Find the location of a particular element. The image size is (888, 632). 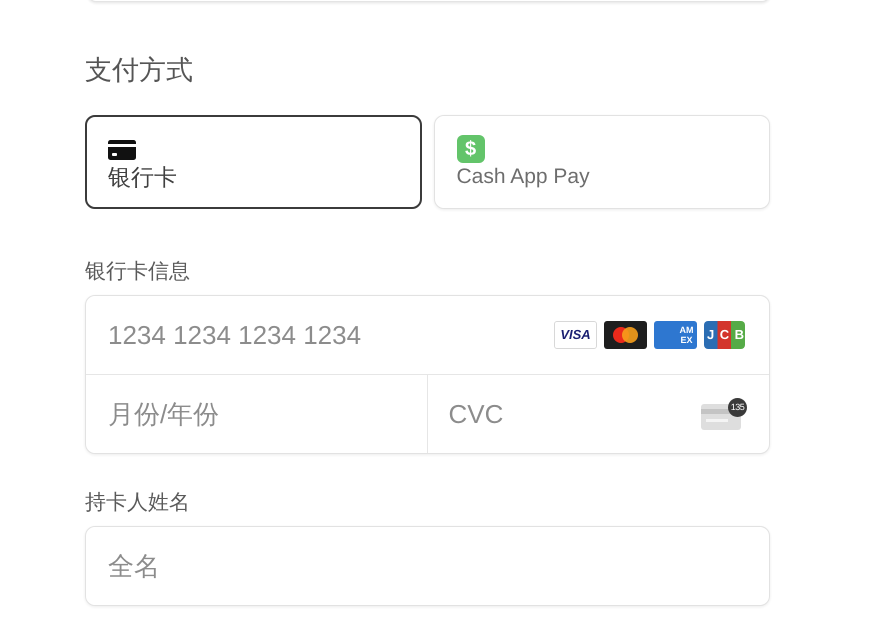

amex-logo: AMEX is located at coordinates (675, 335).